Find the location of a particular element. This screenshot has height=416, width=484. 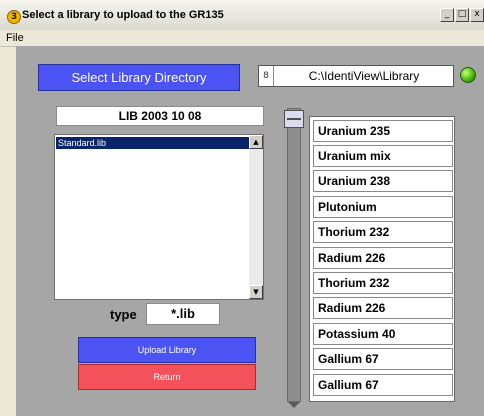

file-list-item: Standard.lib is located at coordinates (153, 143).